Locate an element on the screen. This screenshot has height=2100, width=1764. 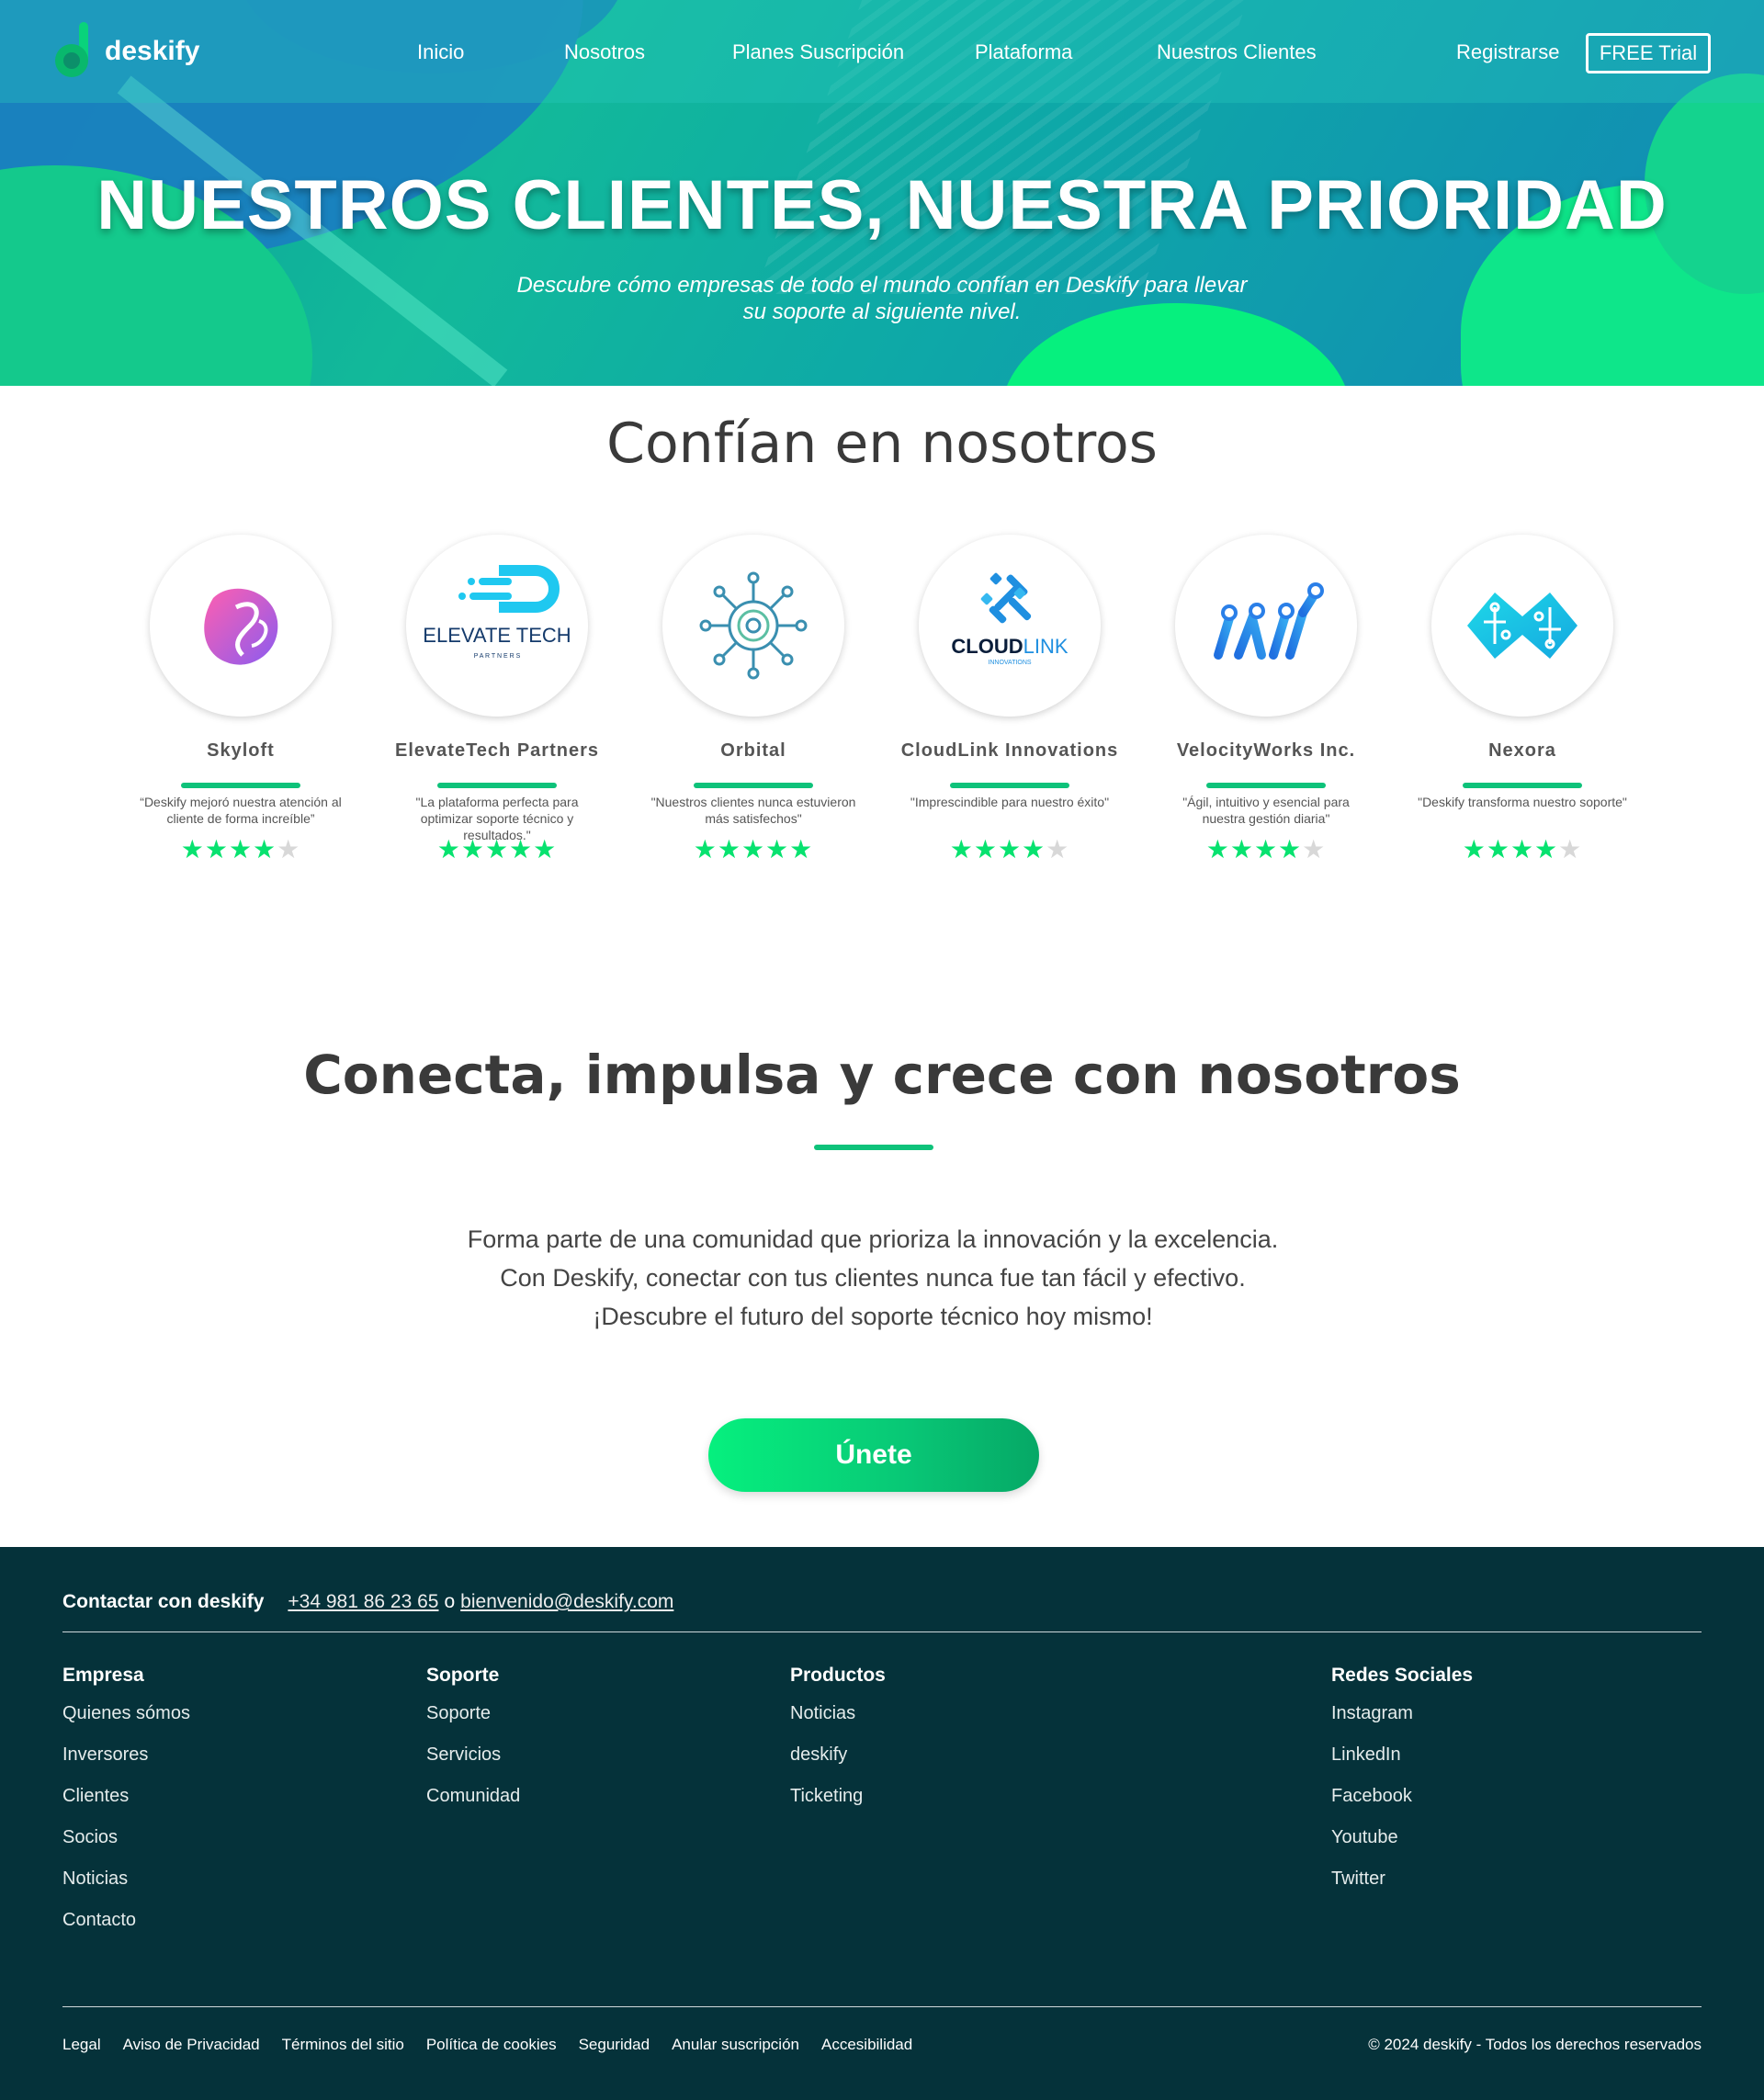
accessibility-link: Accesibilidad is located at coordinates (866, 2045).